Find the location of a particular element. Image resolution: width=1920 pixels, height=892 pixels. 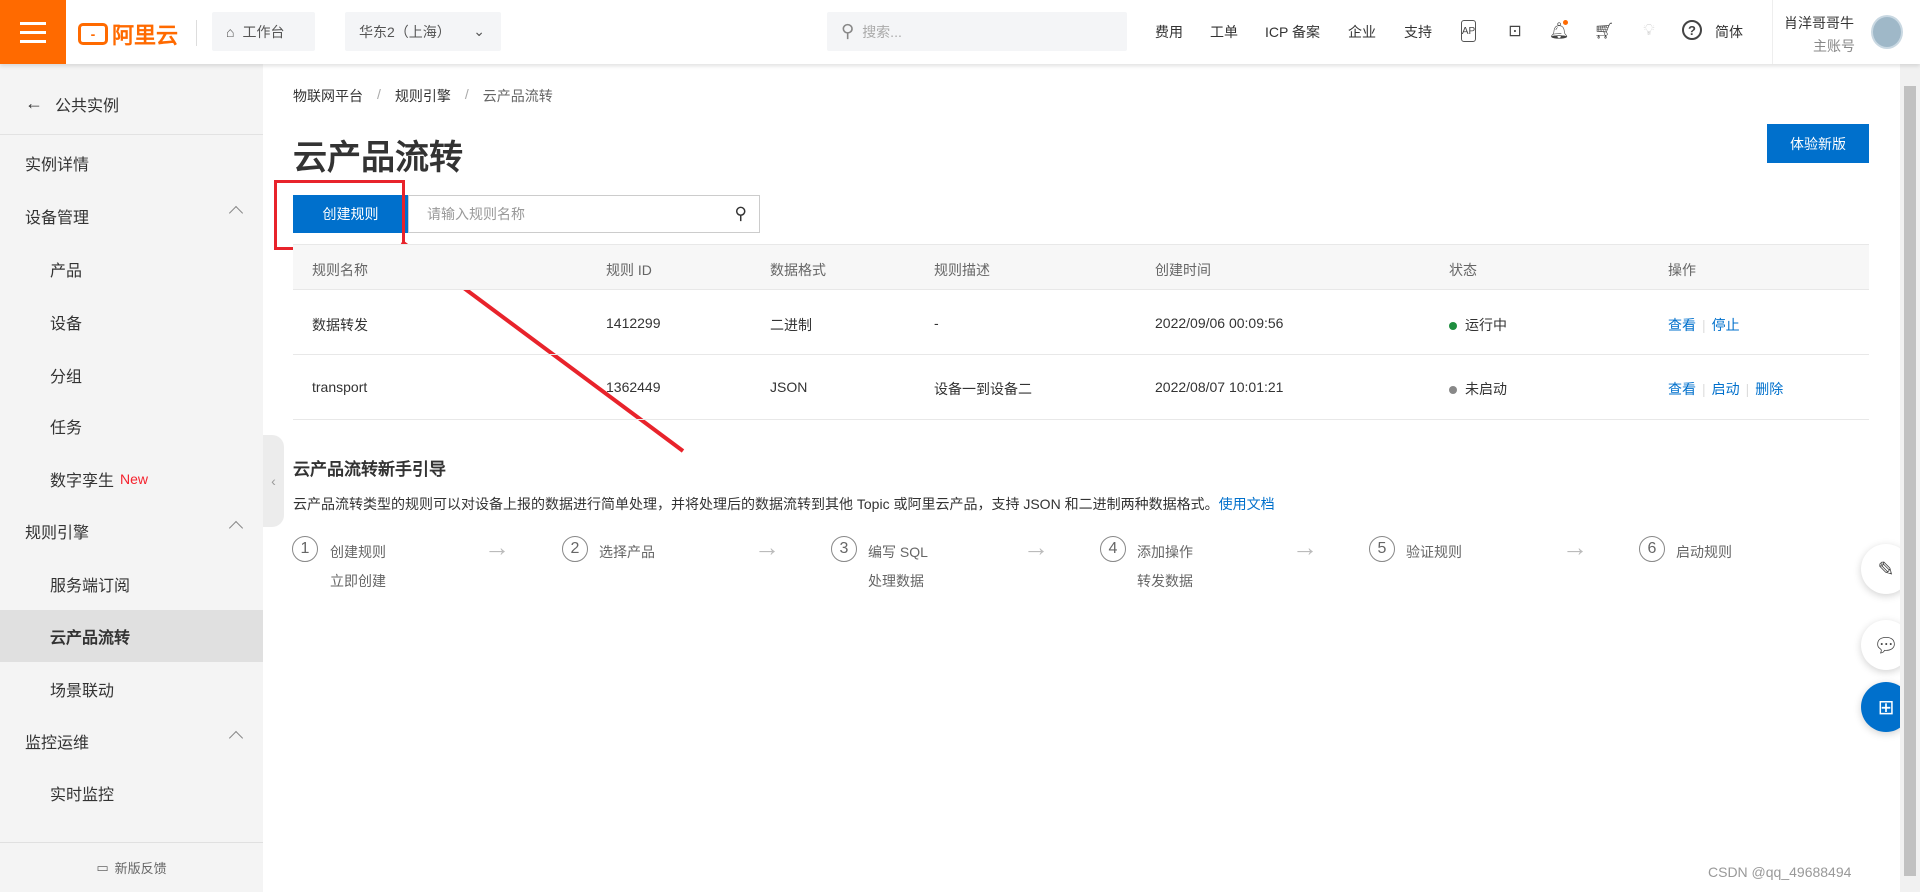

cell-format: JSON is located at coordinates (789, 387).